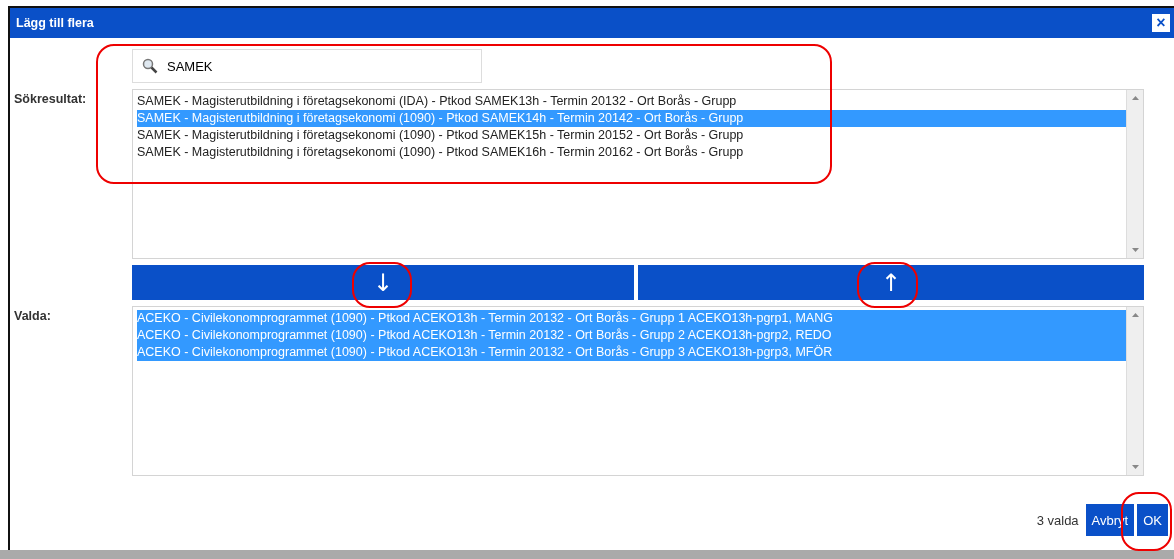  Describe the element at coordinates (1152, 520) in the screenshot. I see `ok-button: OK` at that location.